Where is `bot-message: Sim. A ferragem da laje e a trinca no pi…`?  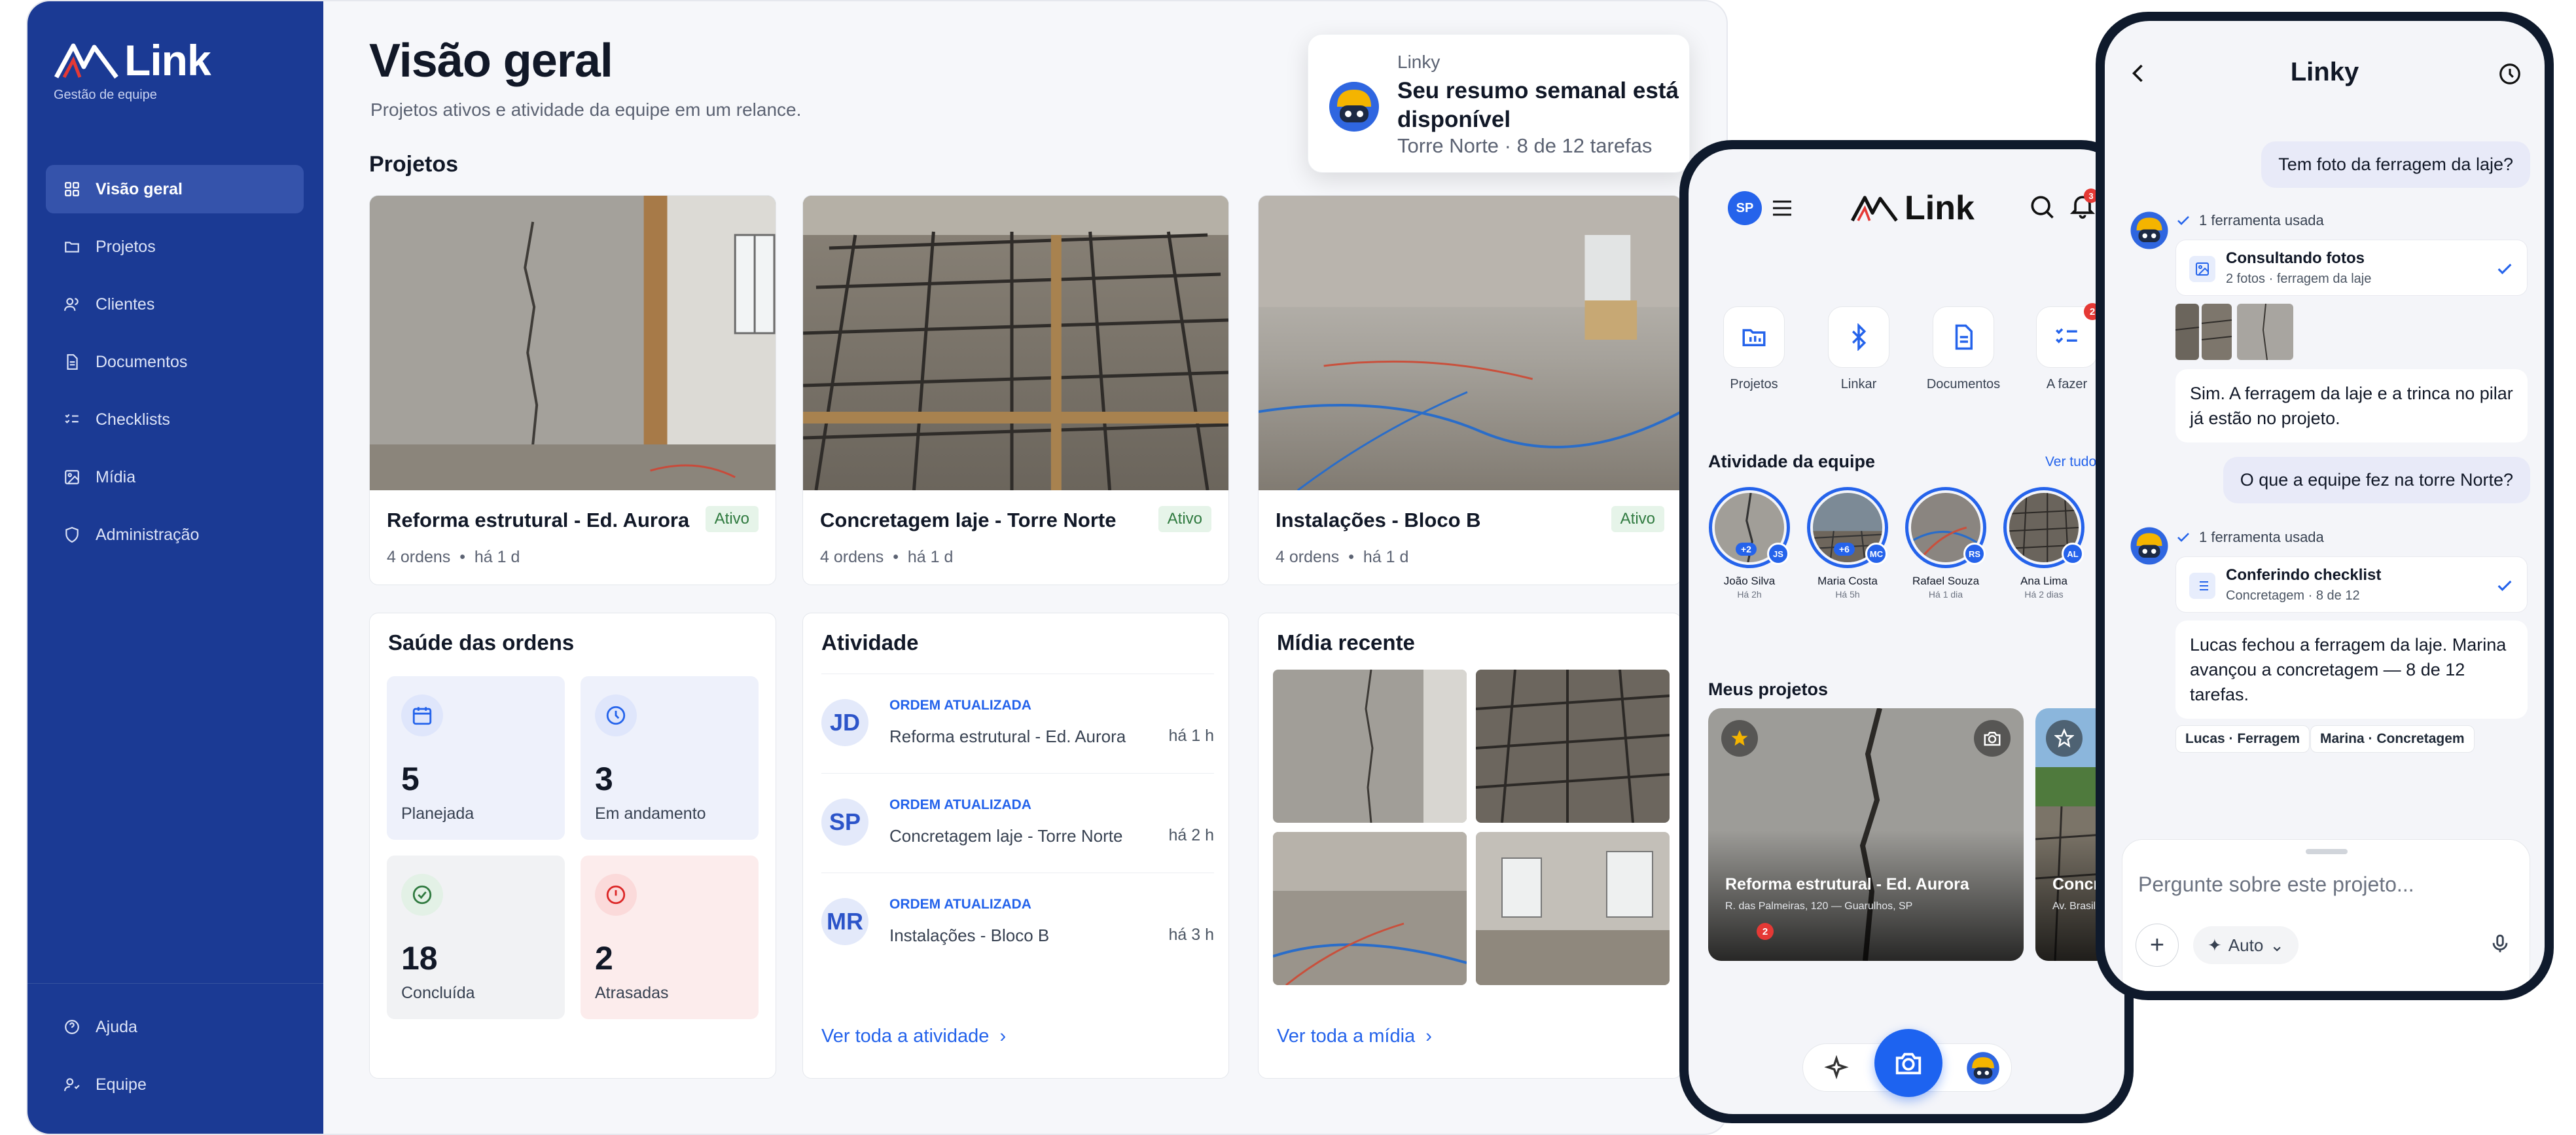
bot-message: Sim. A ferragem da laje e a trinca no pi… is located at coordinates (2351, 405).